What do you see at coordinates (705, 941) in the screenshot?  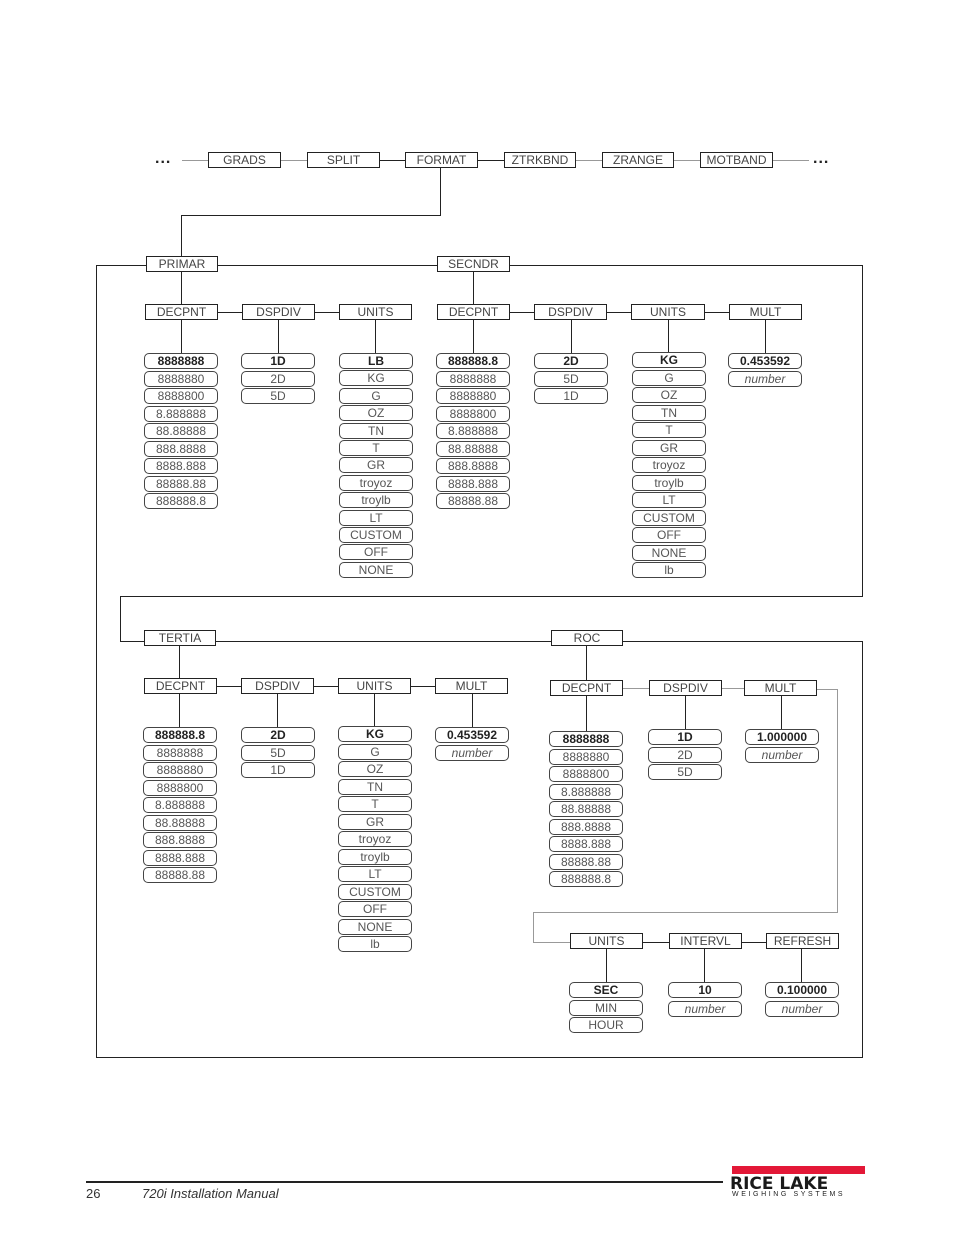 I see `menu-roc-intervl: INTERVL` at bounding box center [705, 941].